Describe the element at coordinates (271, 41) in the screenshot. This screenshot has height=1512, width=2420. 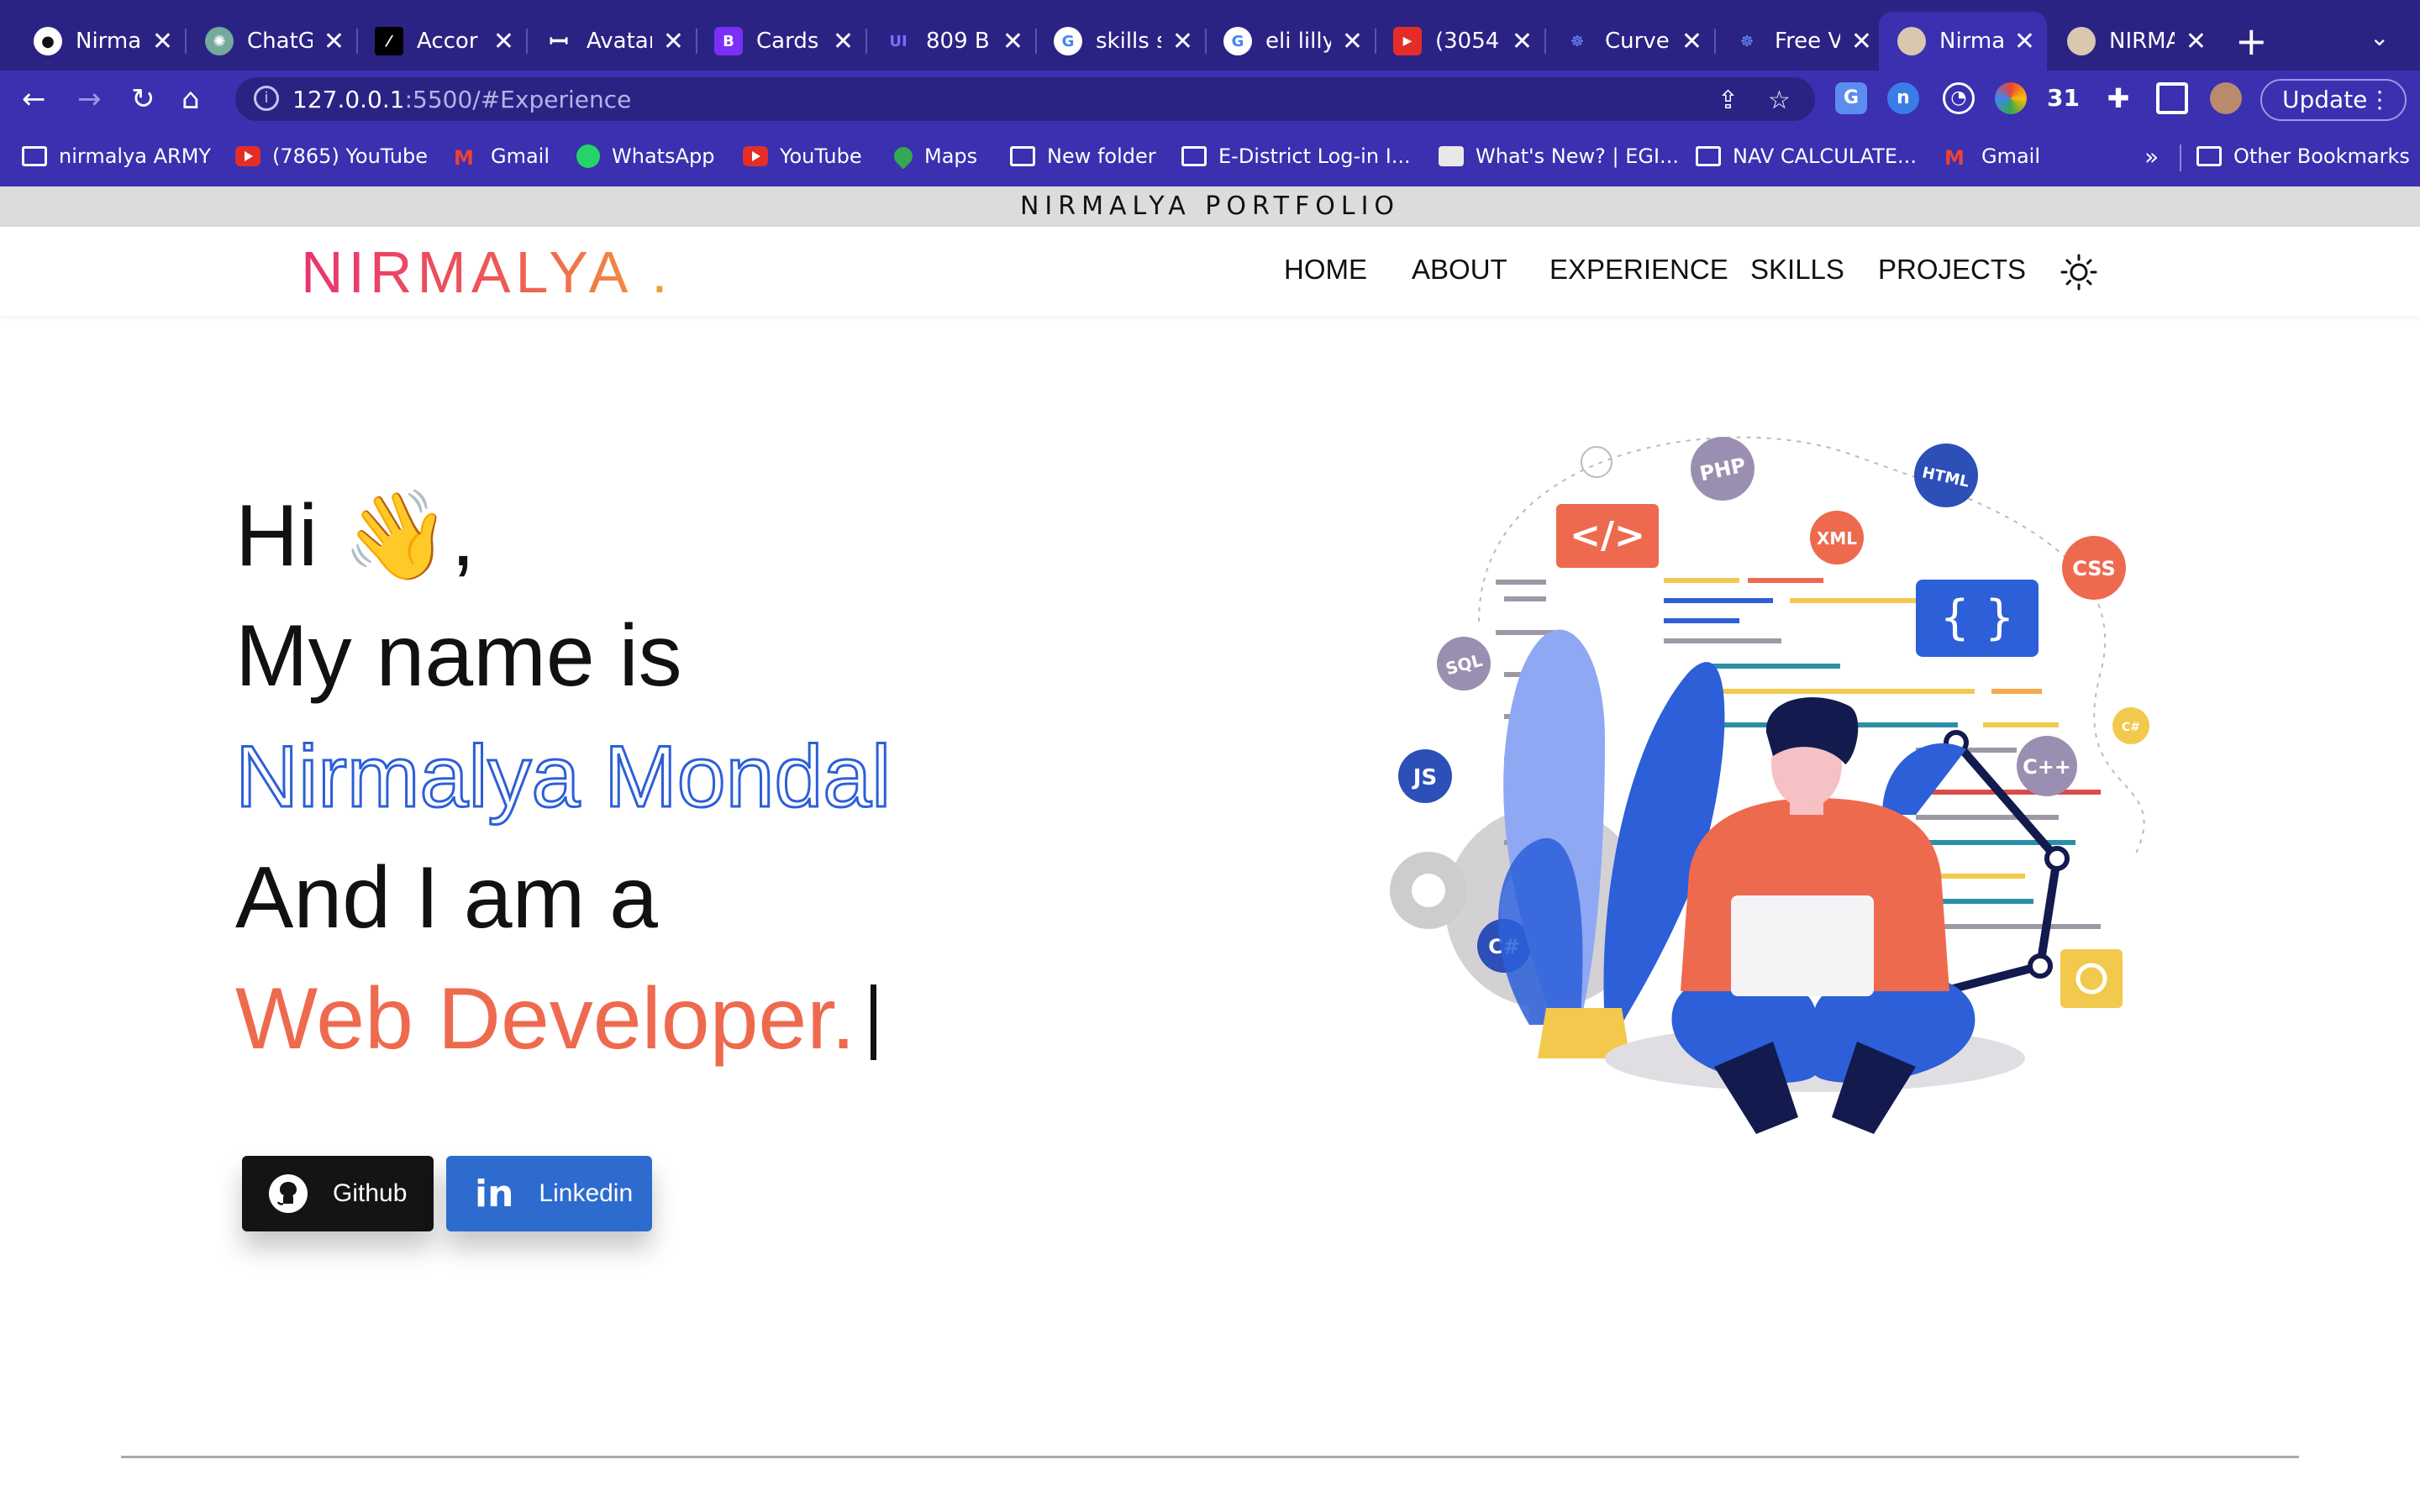
I see `browser-tab: ✺ ChatG ✕` at that location.